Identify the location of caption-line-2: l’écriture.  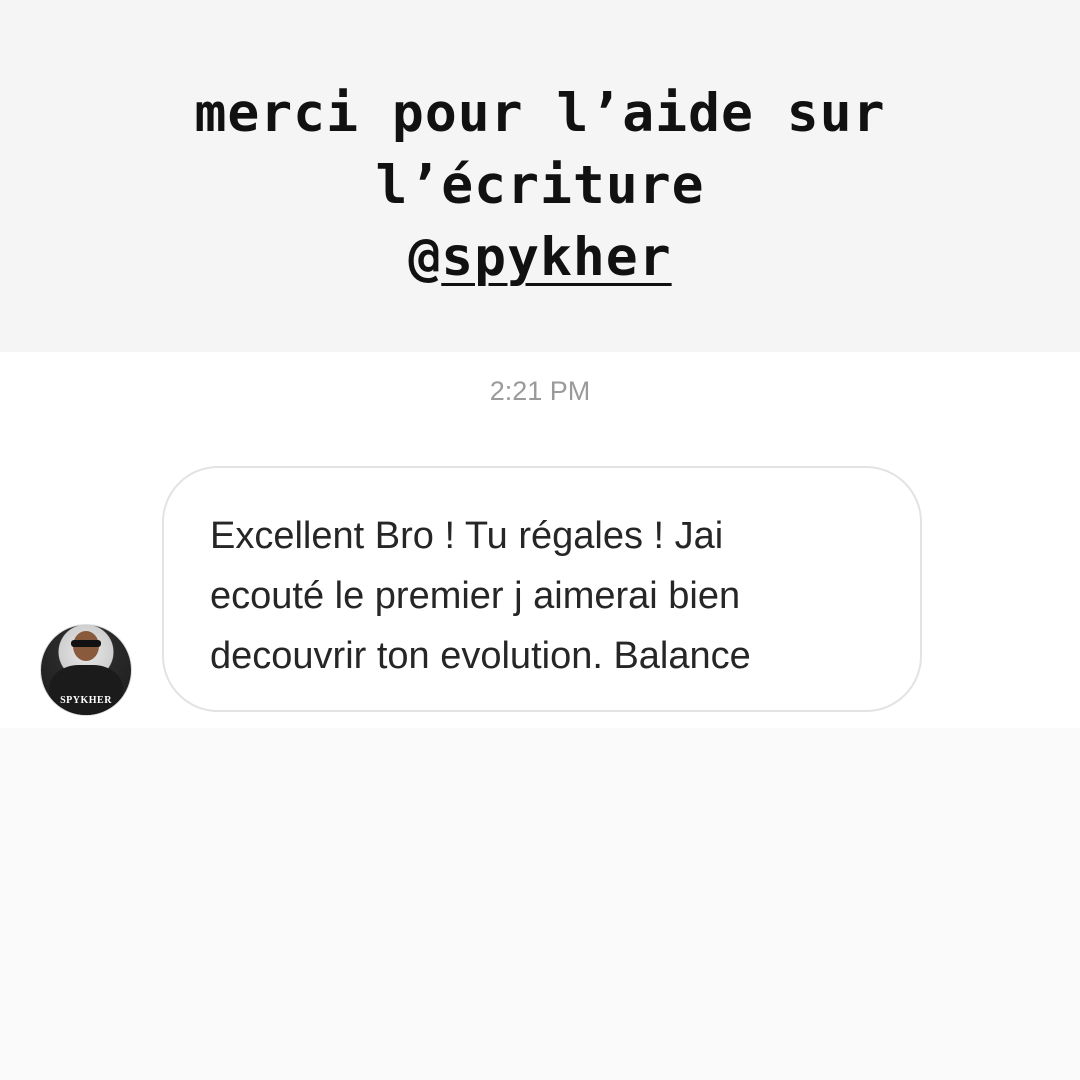
(540, 185).